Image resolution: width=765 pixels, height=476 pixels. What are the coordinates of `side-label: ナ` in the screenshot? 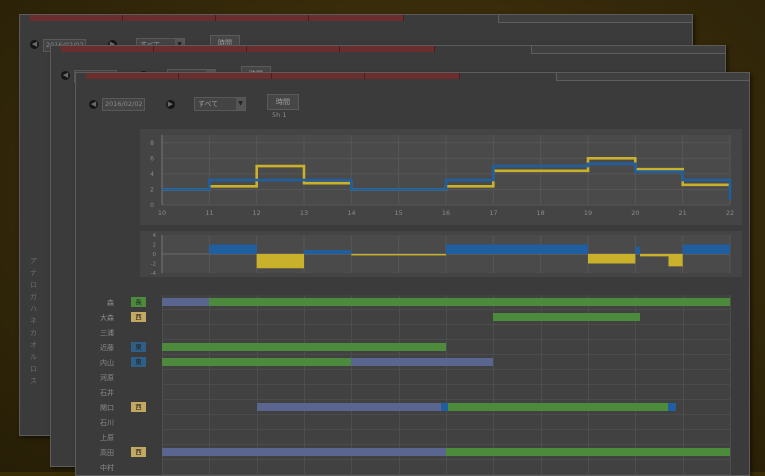 It's located at (33, 273).